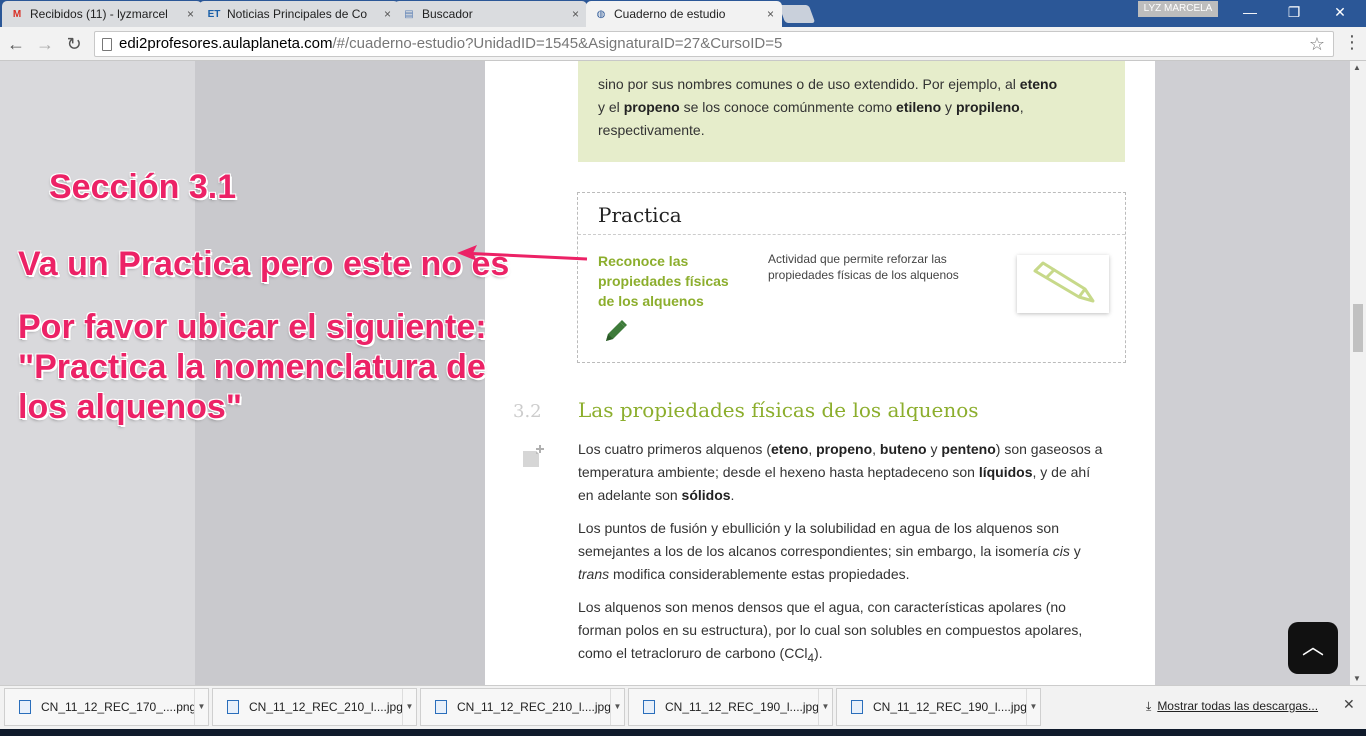 The image size is (1366, 736). I want to click on download-filename: CN_11_12_REC_170_....png, so click(117, 707).